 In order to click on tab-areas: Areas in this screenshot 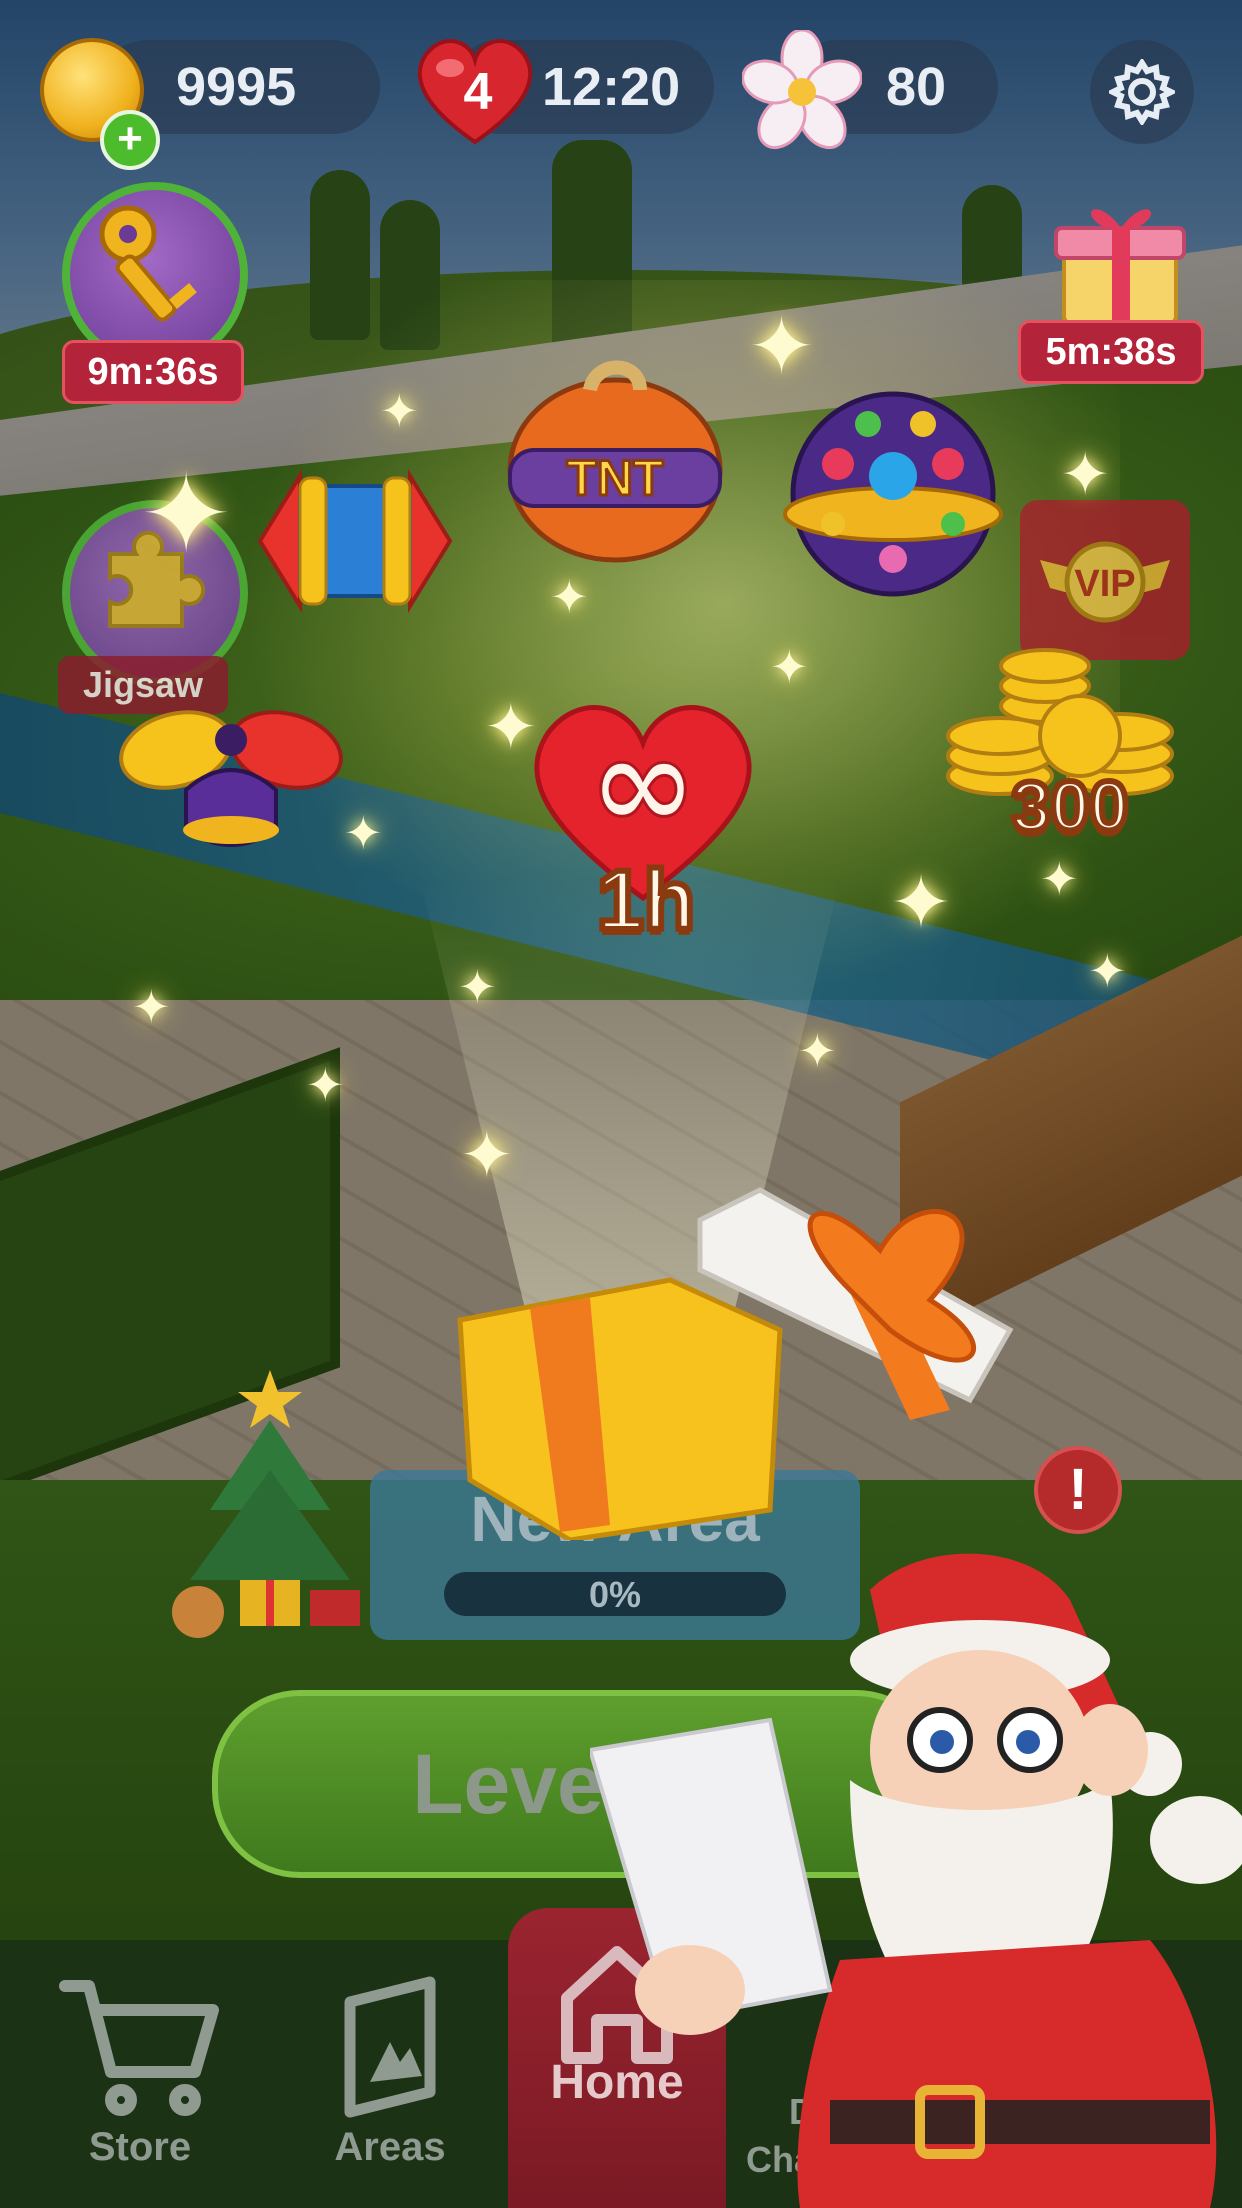, I will do `click(390, 2074)`.